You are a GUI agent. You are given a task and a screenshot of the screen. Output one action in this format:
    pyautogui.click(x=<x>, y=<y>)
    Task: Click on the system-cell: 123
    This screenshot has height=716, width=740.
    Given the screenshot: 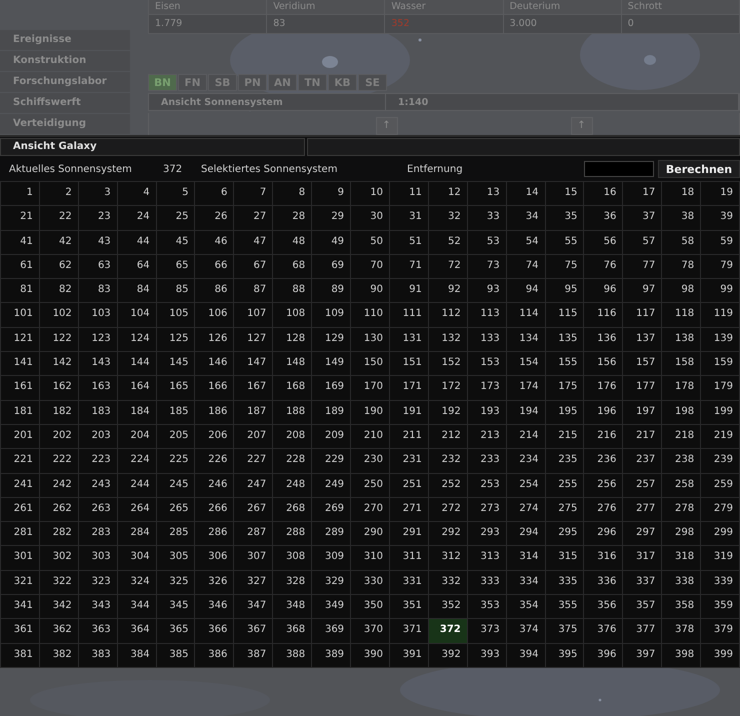 What is the action you would take?
    pyautogui.click(x=97, y=340)
    